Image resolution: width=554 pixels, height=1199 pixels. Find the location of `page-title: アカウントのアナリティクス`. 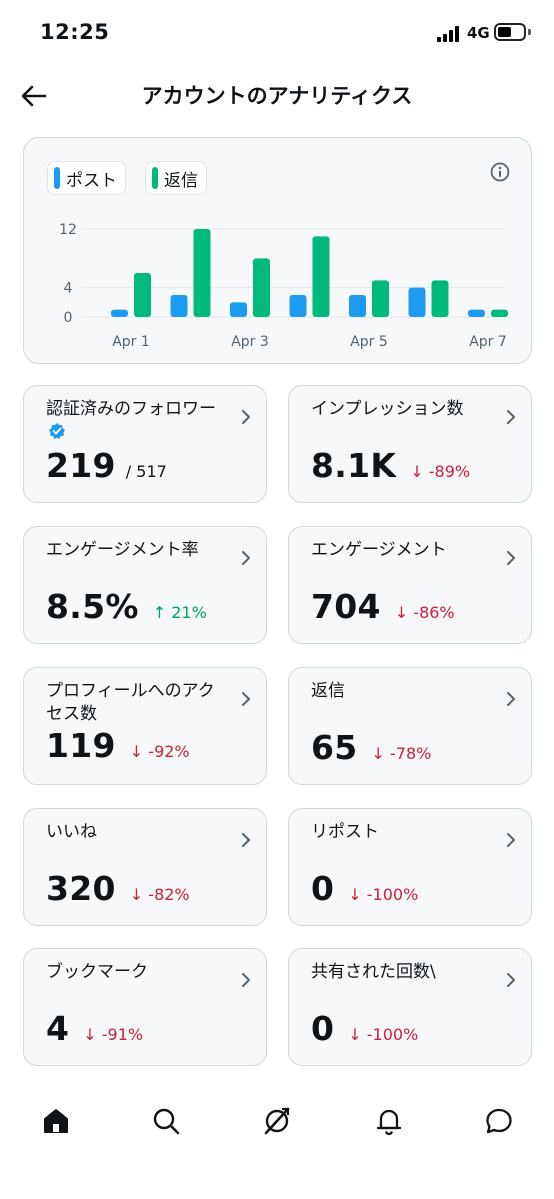

page-title: アカウントのアナリティクス is located at coordinates (277, 96).